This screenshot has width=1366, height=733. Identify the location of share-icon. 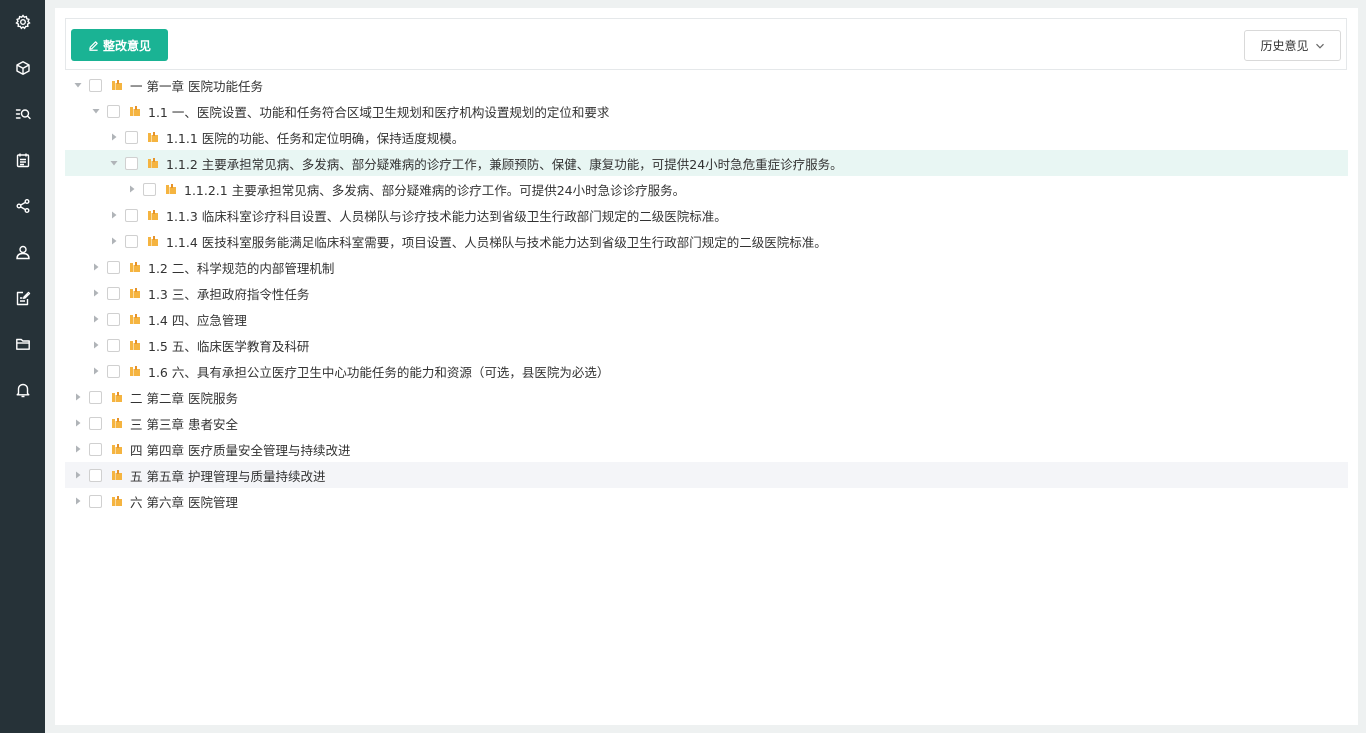
(22, 206).